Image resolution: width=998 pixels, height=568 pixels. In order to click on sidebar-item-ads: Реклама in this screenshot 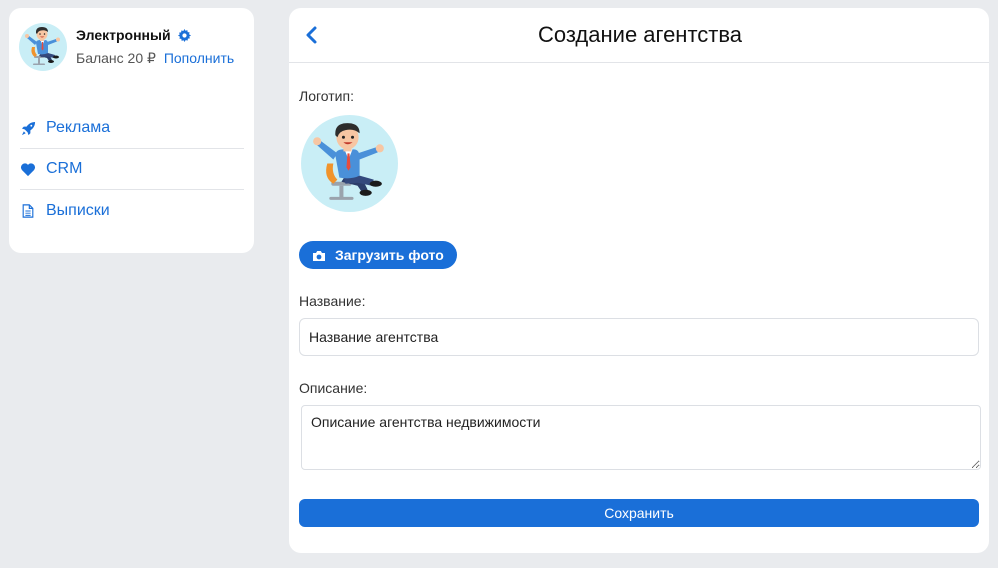, I will do `click(132, 128)`.